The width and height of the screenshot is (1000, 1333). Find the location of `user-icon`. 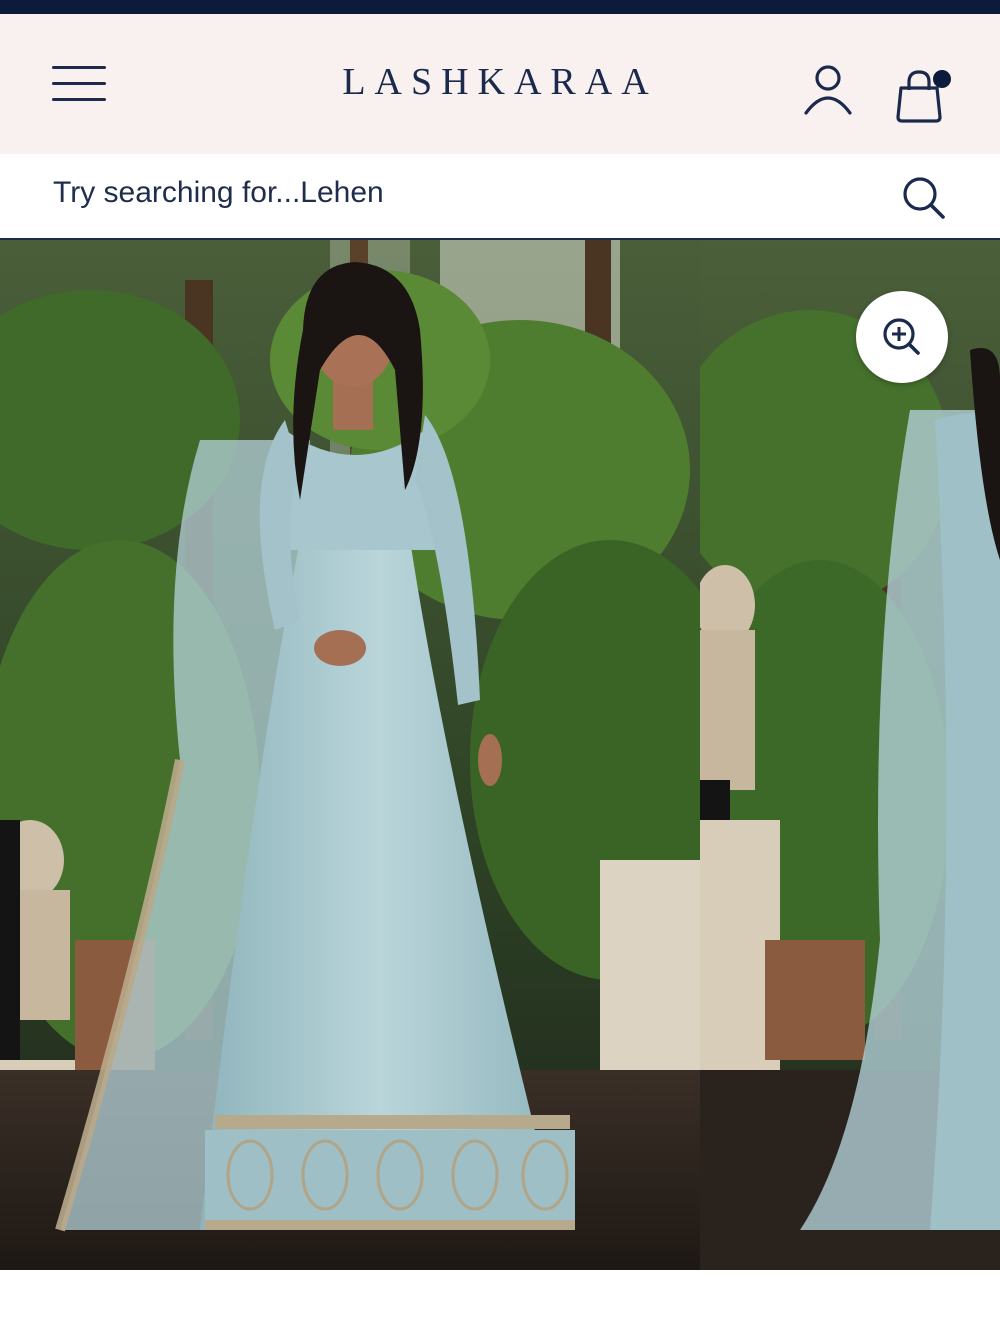

user-icon is located at coordinates (828, 90).